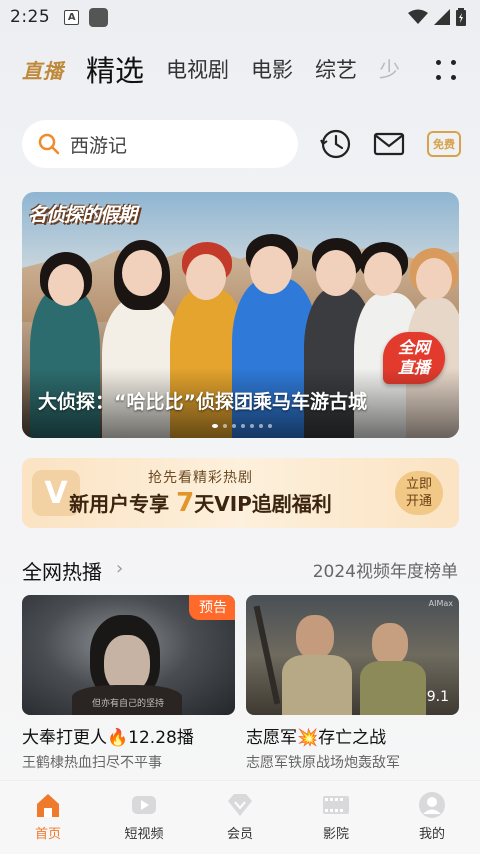  What do you see at coordinates (440, 603) in the screenshot?
I see `aimax-label: AIMax` at bounding box center [440, 603].